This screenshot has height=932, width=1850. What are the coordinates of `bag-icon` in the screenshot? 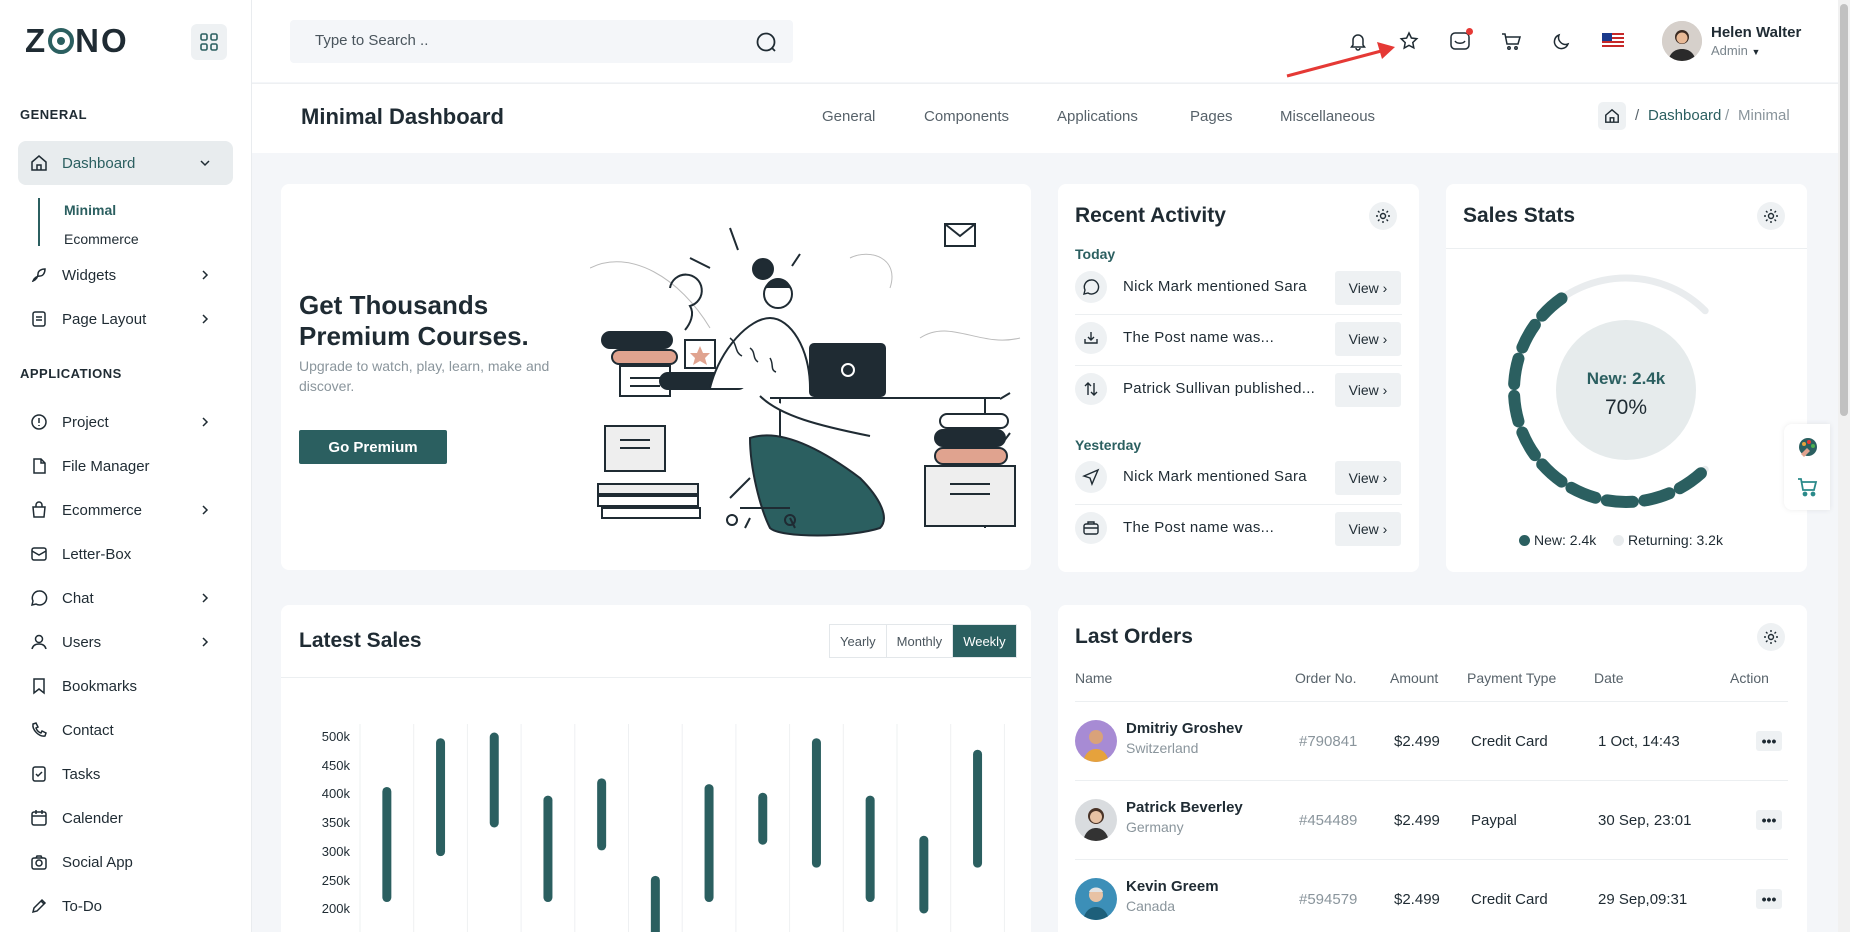 It's located at (39, 510).